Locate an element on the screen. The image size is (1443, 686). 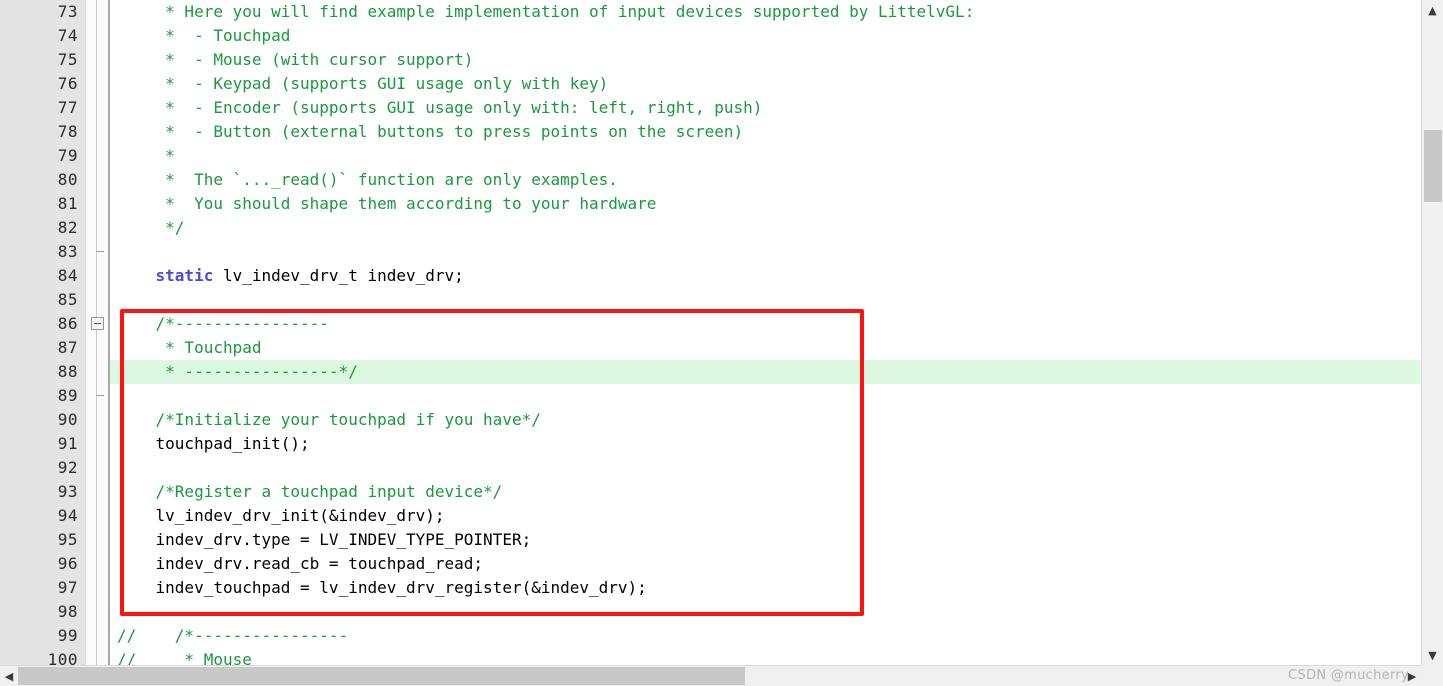
code-line: 86 /*---------------- is located at coordinates (710, 324).